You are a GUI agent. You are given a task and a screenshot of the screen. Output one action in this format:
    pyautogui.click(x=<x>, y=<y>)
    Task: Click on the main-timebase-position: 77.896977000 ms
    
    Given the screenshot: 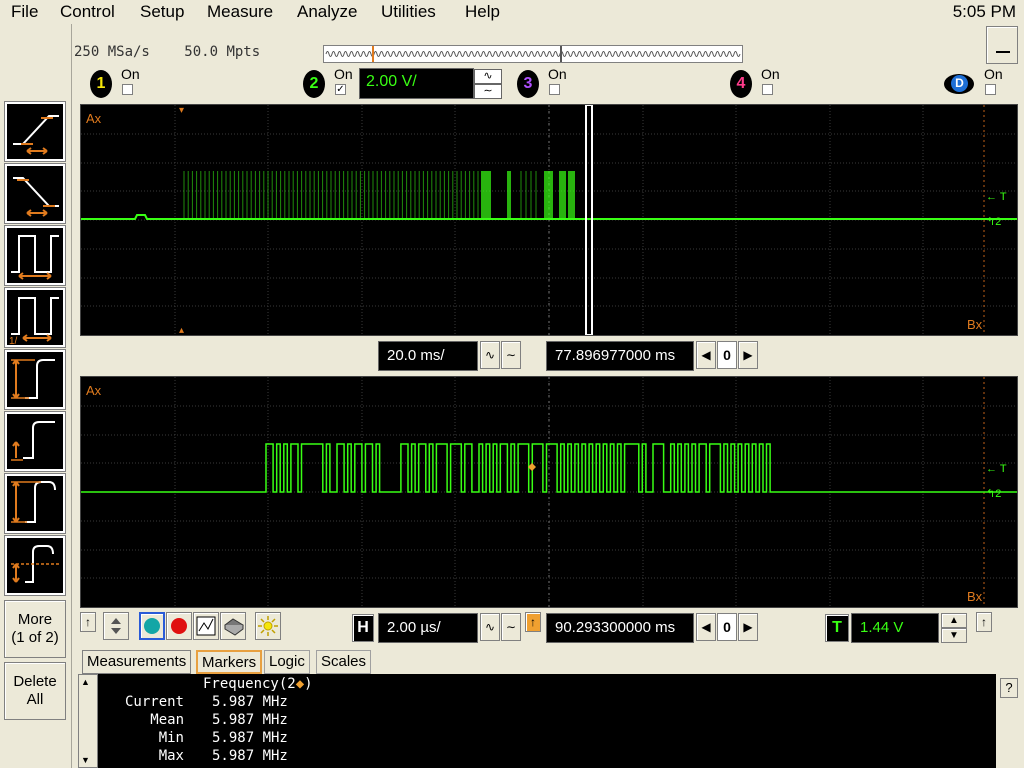 What is the action you would take?
    pyautogui.click(x=620, y=356)
    